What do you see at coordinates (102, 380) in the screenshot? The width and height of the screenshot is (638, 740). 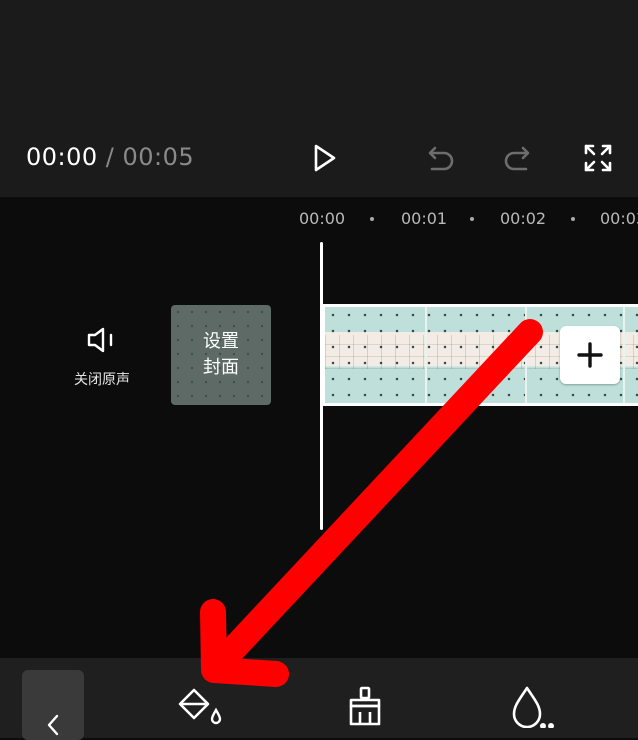 I see `mute-label: 关闭原声` at bounding box center [102, 380].